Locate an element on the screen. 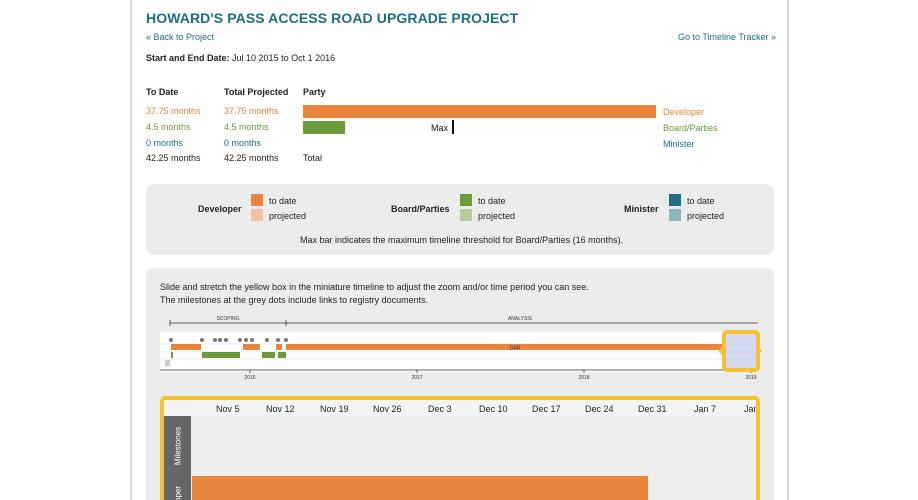 The image size is (918, 500). zoom-handle-right-icon is located at coordinates (759, 351).